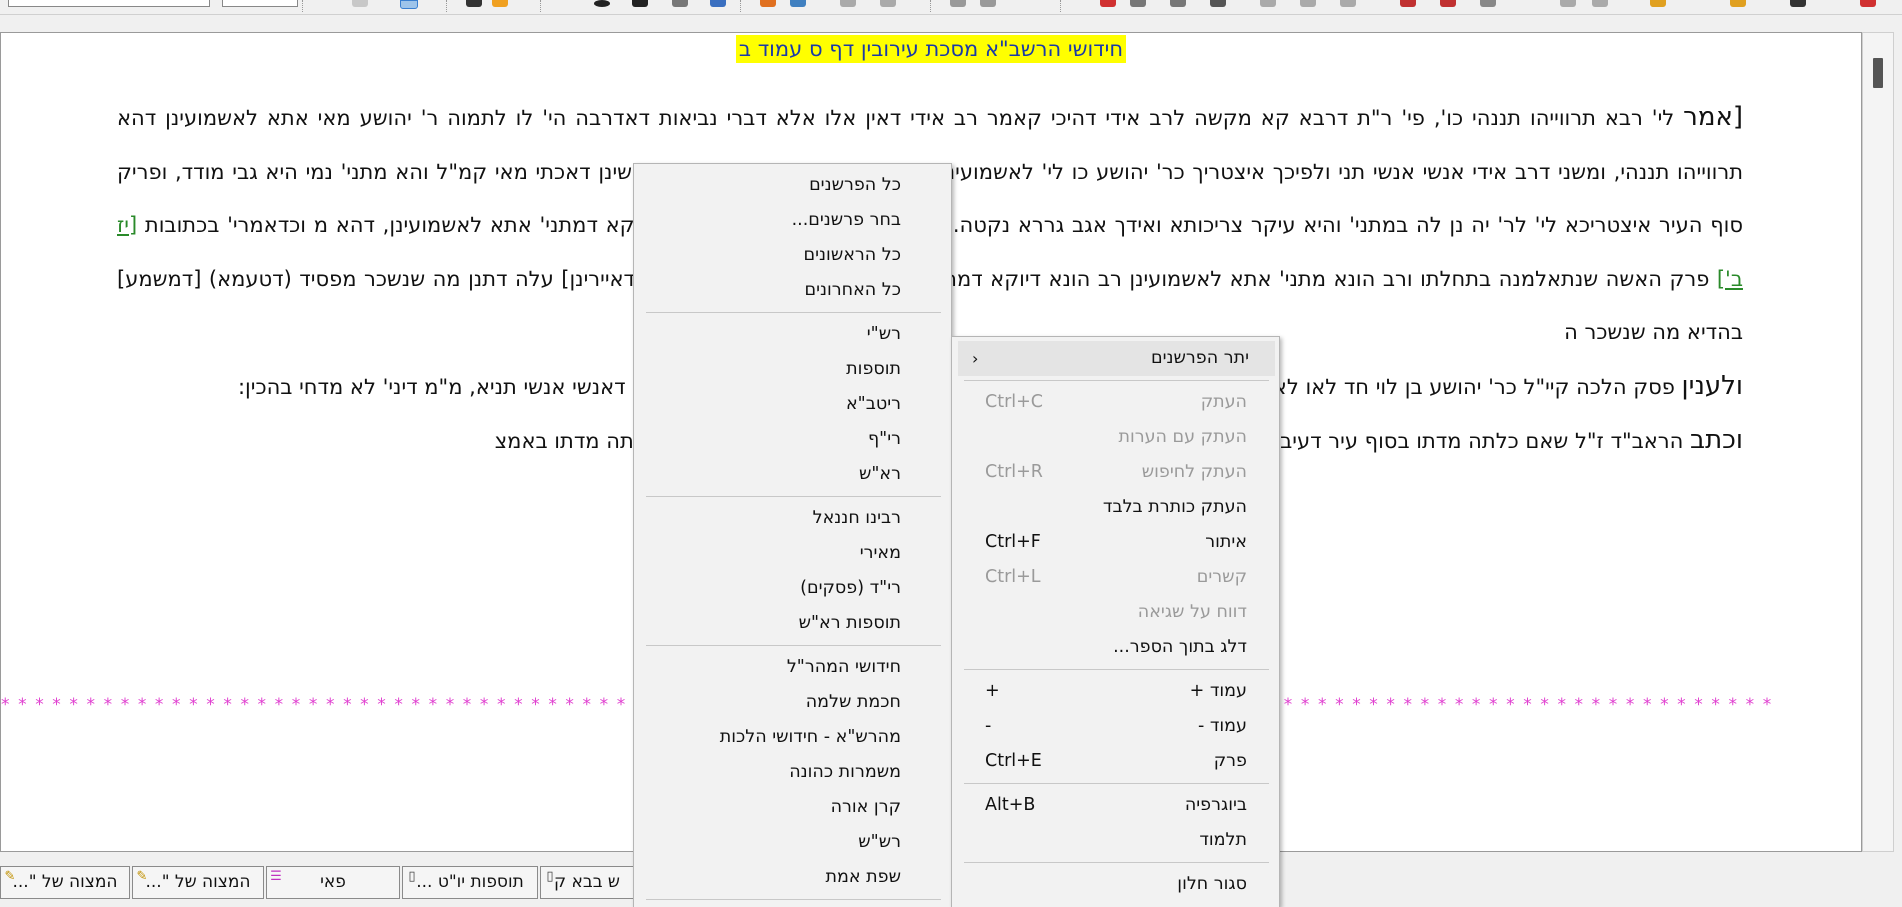  I want to click on window-tab-label: ש בבא ק, so click(587, 882).